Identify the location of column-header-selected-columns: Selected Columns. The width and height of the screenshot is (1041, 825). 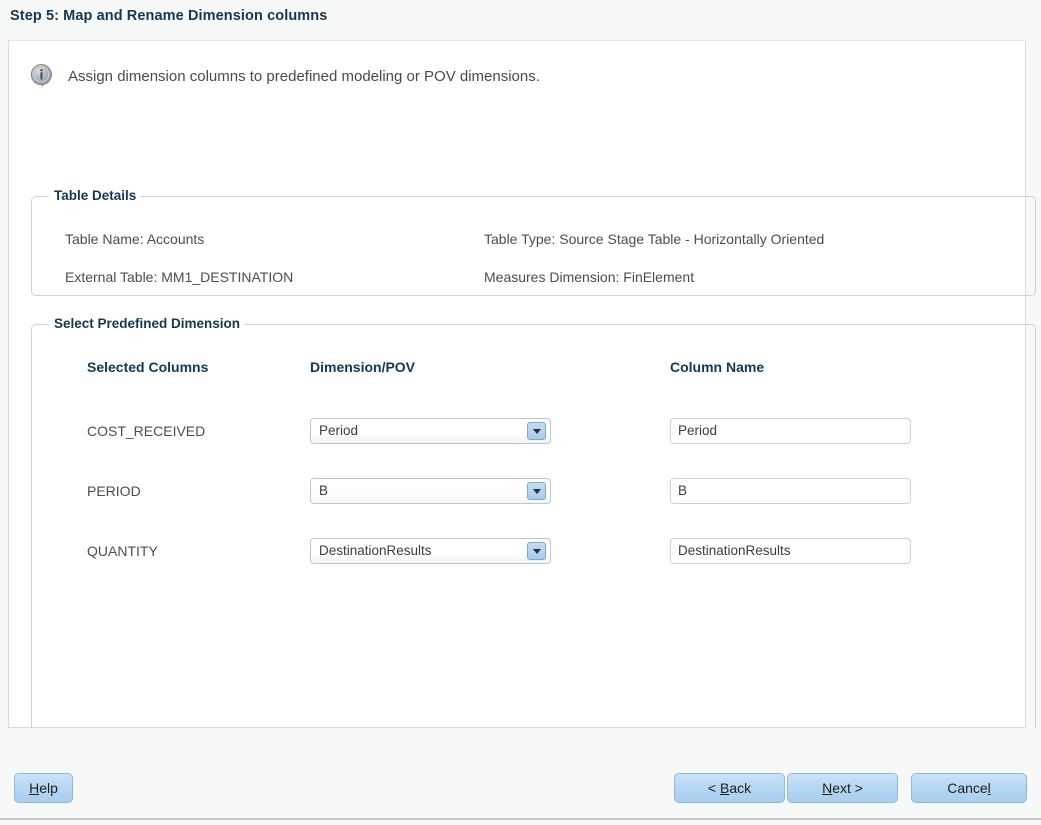
(148, 367).